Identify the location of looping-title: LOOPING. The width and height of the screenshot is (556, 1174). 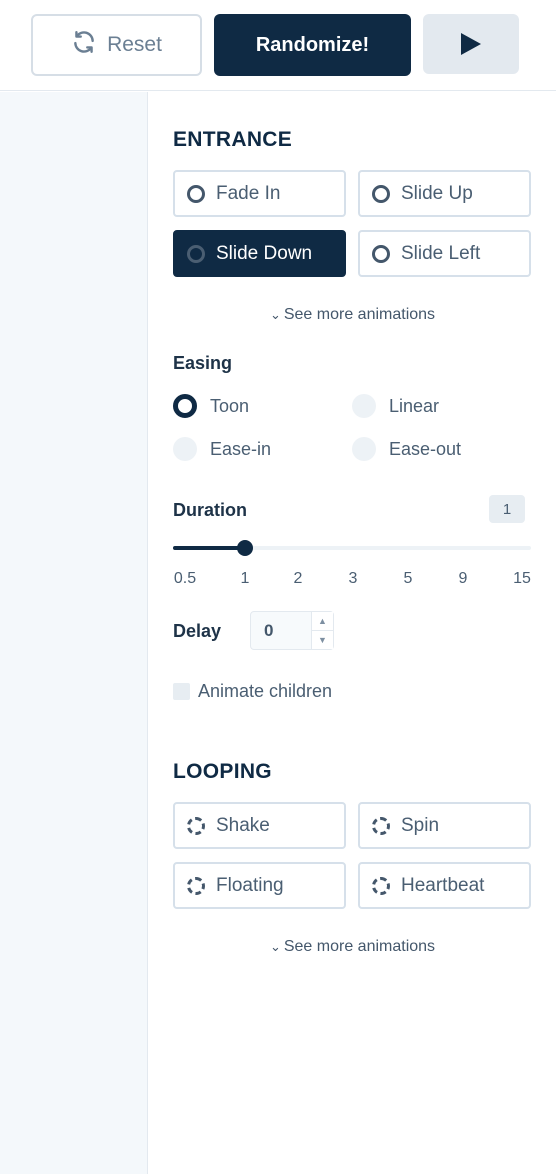
(222, 771).